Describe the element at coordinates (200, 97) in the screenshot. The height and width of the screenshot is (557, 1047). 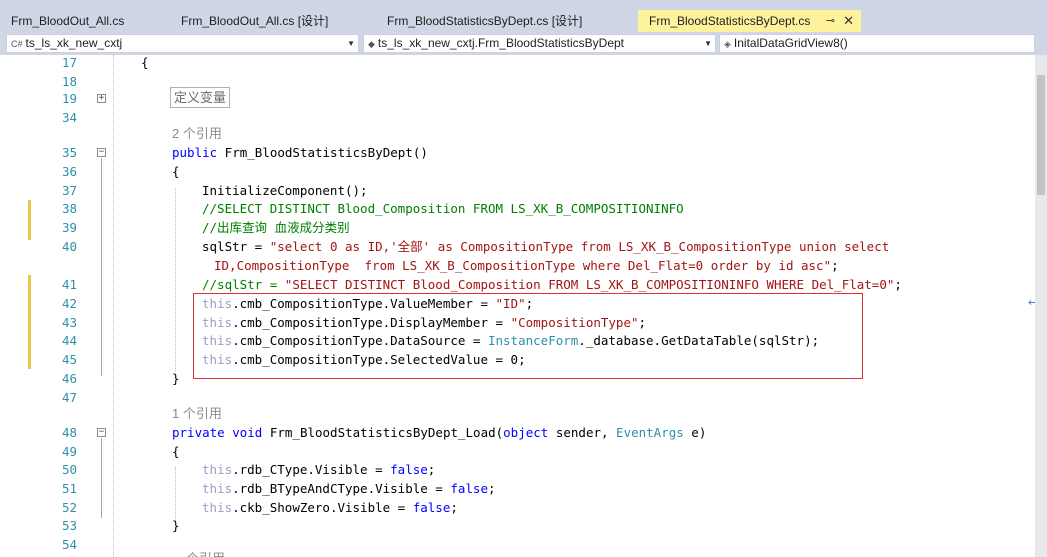
I see `collapsed-region: 定义变量` at that location.